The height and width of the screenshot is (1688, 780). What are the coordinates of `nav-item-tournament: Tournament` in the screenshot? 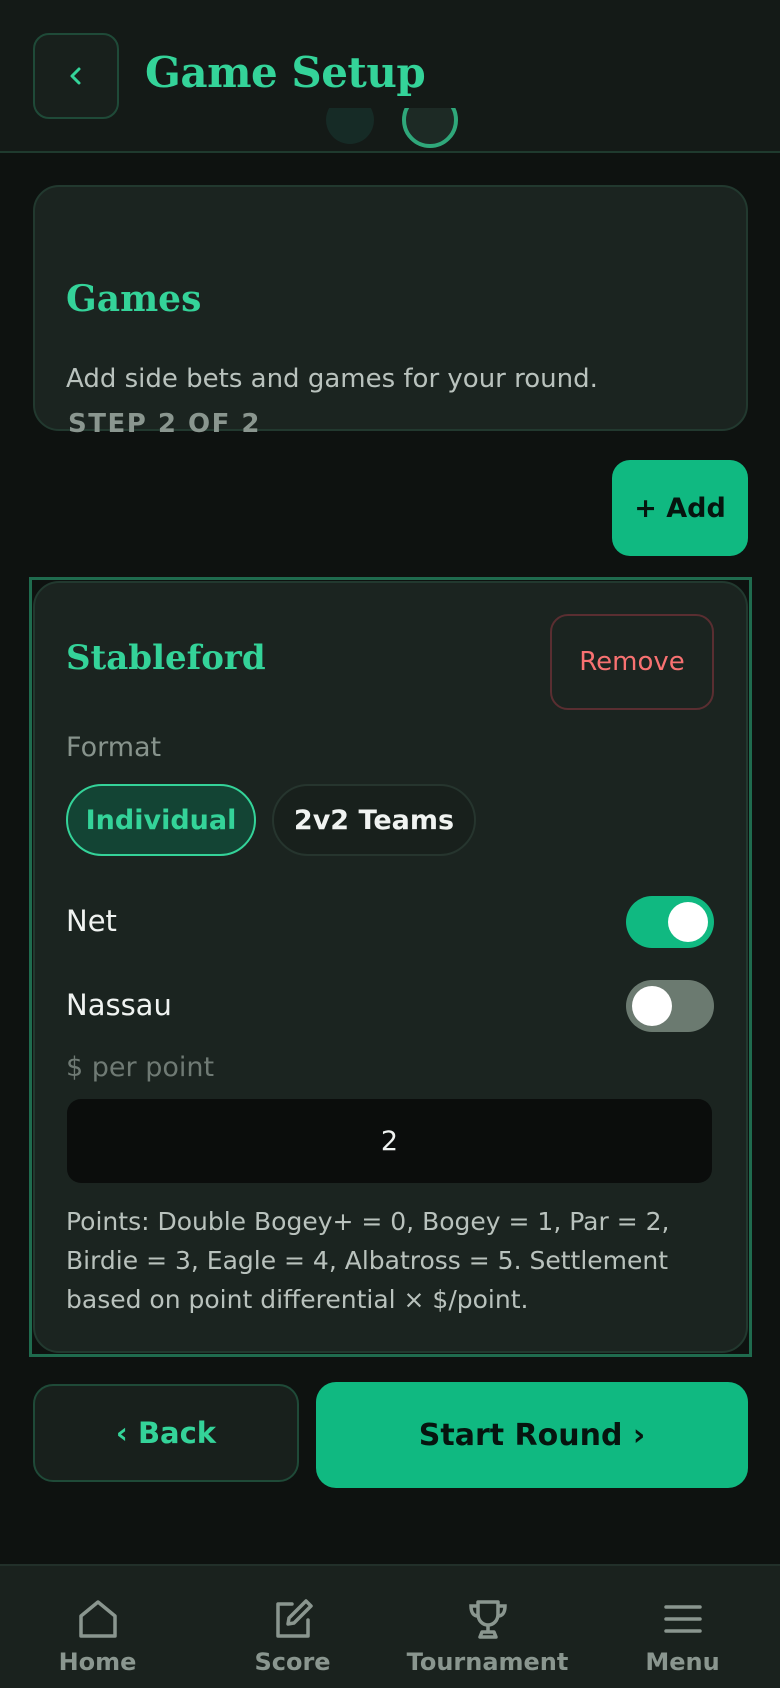 It's located at (487, 1627).